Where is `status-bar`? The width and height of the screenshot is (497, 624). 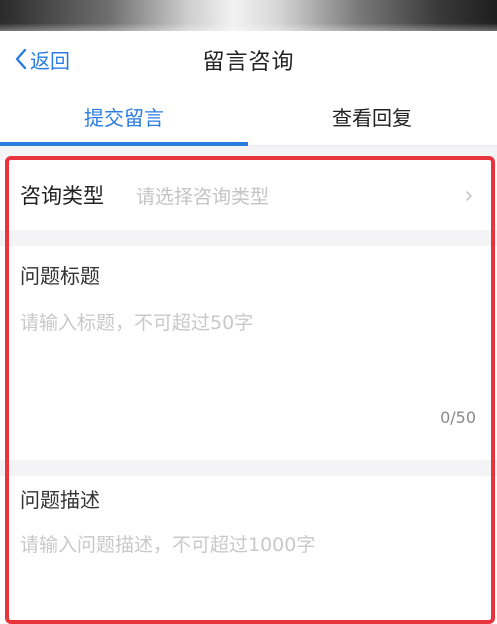 status-bar is located at coordinates (248, 15).